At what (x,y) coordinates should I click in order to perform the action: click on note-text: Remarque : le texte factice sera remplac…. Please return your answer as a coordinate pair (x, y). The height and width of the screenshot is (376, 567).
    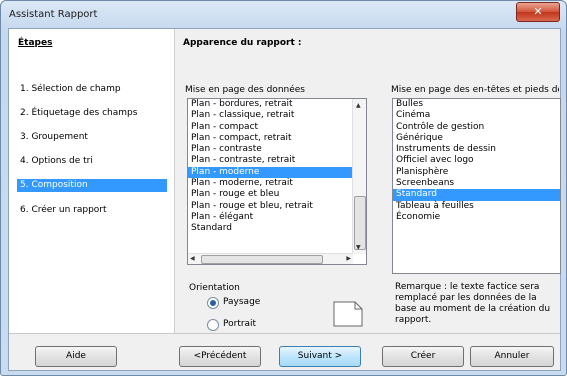
    Looking at the image, I should click on (473, 303).